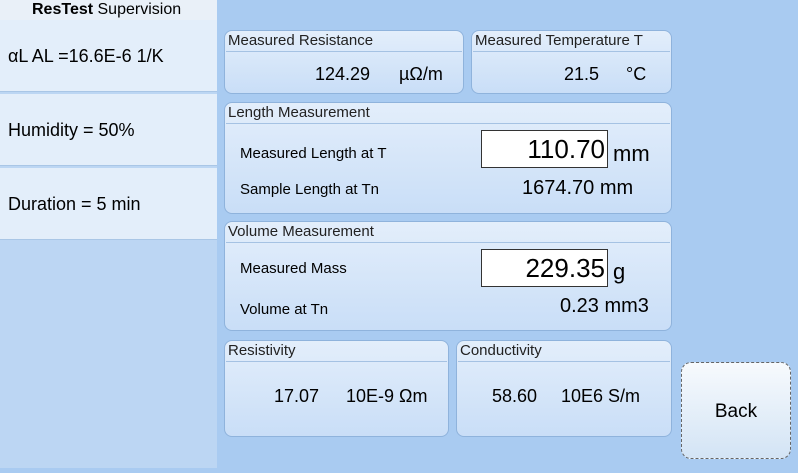 The width and height of the screenshot is (798, 473). What do you see at coordinates (619, 271) in the screenshot?
I see `measured-mass-unit: g` at bounding box center [619, 271].